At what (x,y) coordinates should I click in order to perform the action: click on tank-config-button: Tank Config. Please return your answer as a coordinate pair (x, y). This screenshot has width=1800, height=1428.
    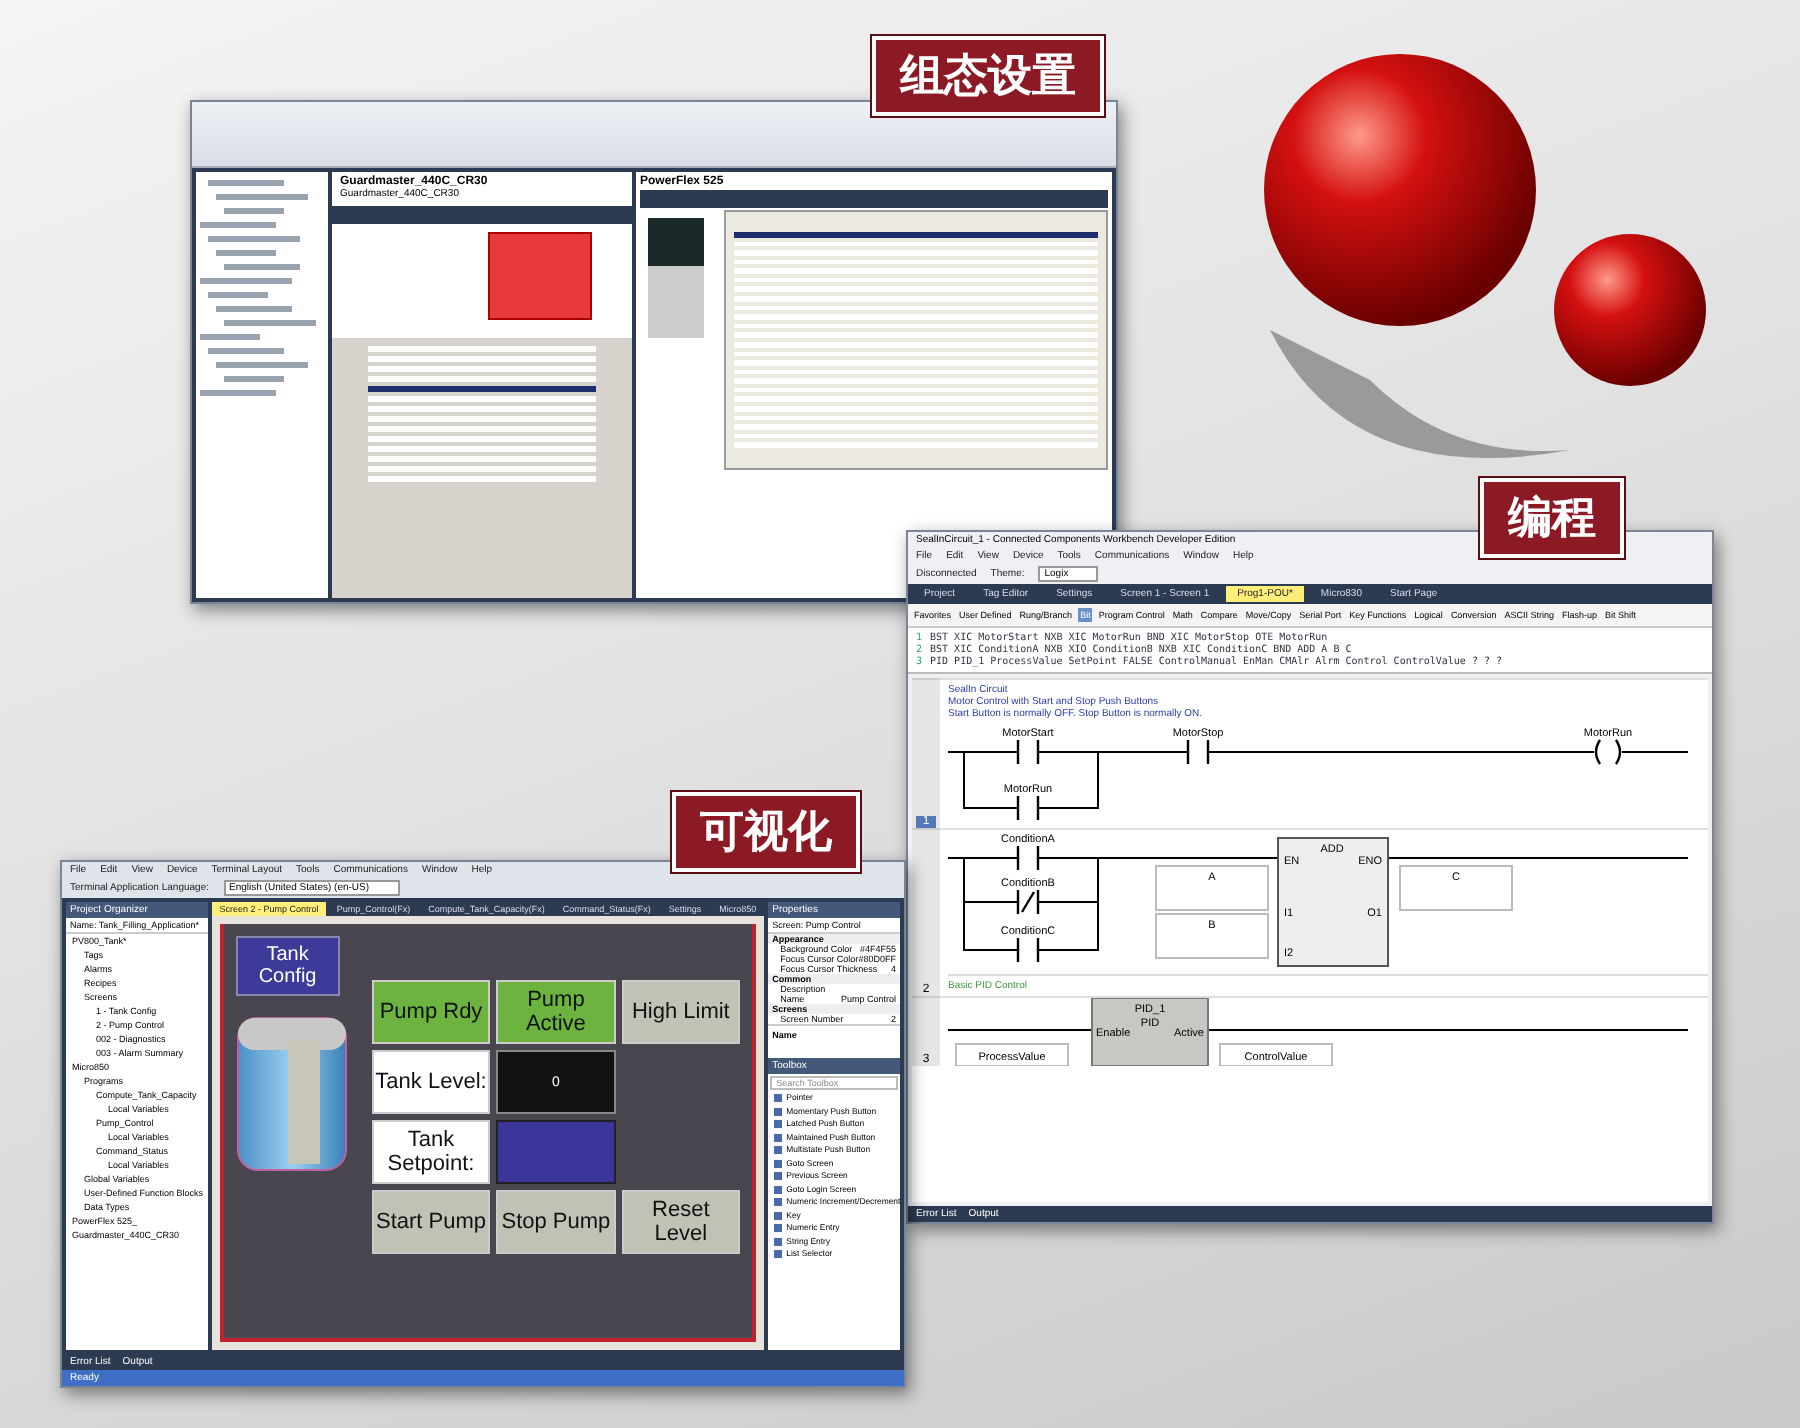
    Looking at the image, I should click on (287, 966).